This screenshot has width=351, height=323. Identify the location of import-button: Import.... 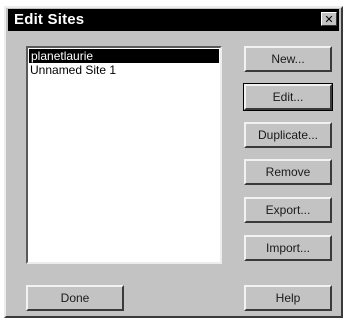
(288, 248).